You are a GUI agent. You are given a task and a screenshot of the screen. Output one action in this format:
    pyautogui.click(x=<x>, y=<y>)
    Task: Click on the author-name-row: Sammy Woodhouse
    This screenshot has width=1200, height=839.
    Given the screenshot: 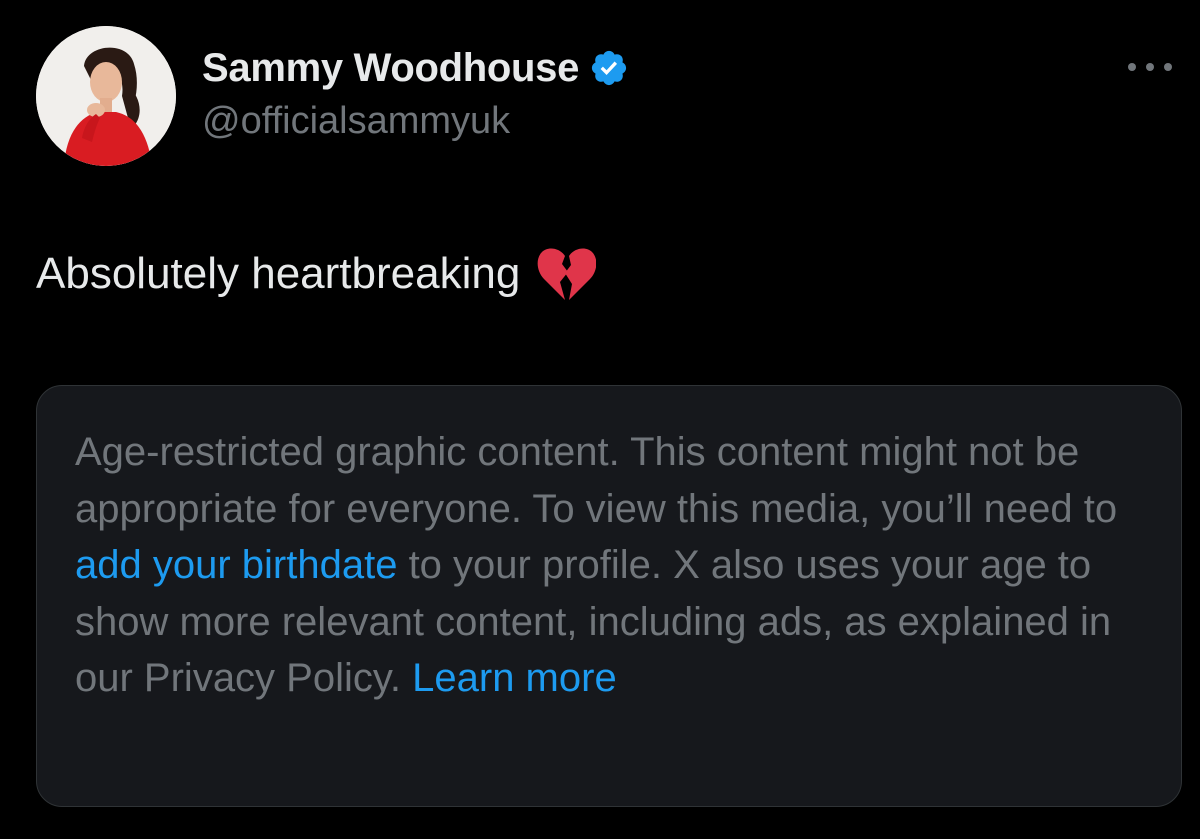 What is the action you would take?
    pyautogui.click(x=415, y=68)
    